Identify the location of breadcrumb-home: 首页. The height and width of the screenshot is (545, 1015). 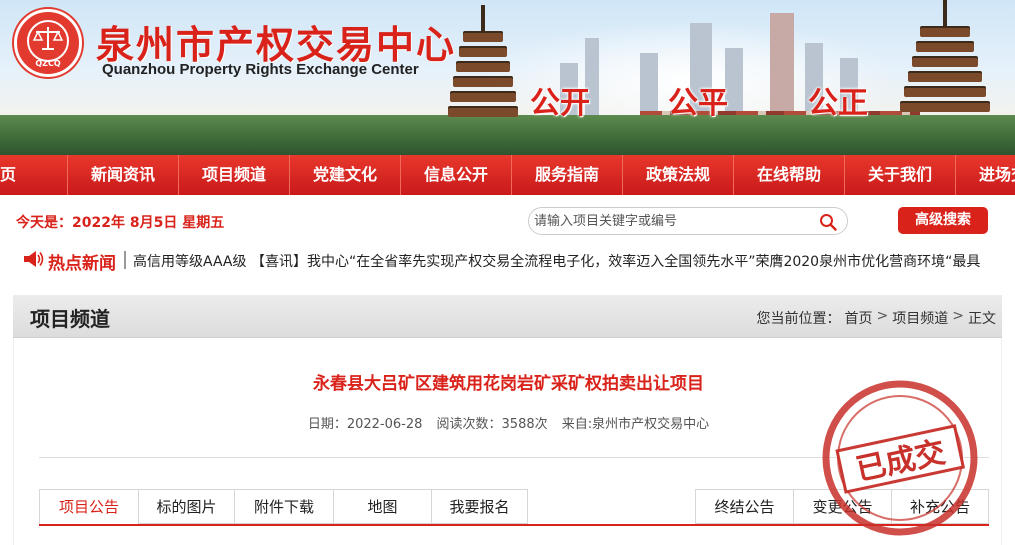
(859, 318).